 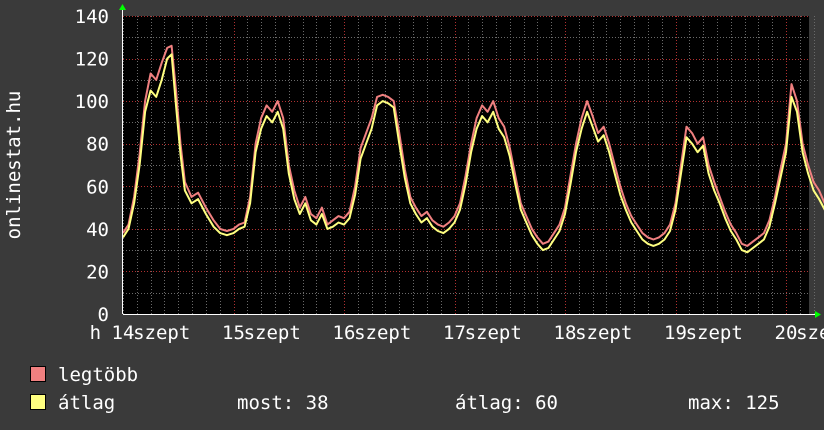 What do you see at coordinates (506, 403) in the screenshot?
I see `stat-atlag: átlag: 60` at bounding box center [506, 403].